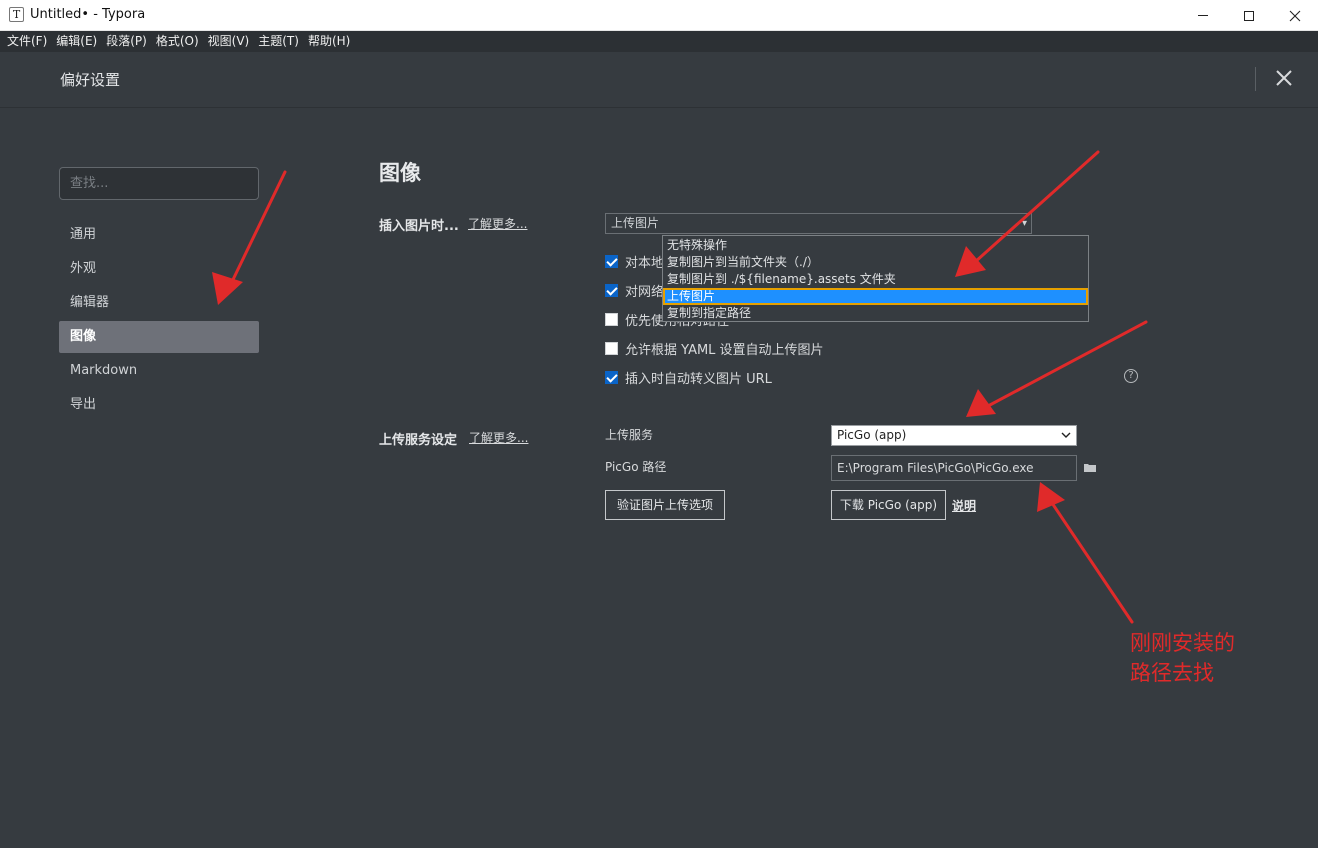  I want to click on header-divider, so click(1255, 79).